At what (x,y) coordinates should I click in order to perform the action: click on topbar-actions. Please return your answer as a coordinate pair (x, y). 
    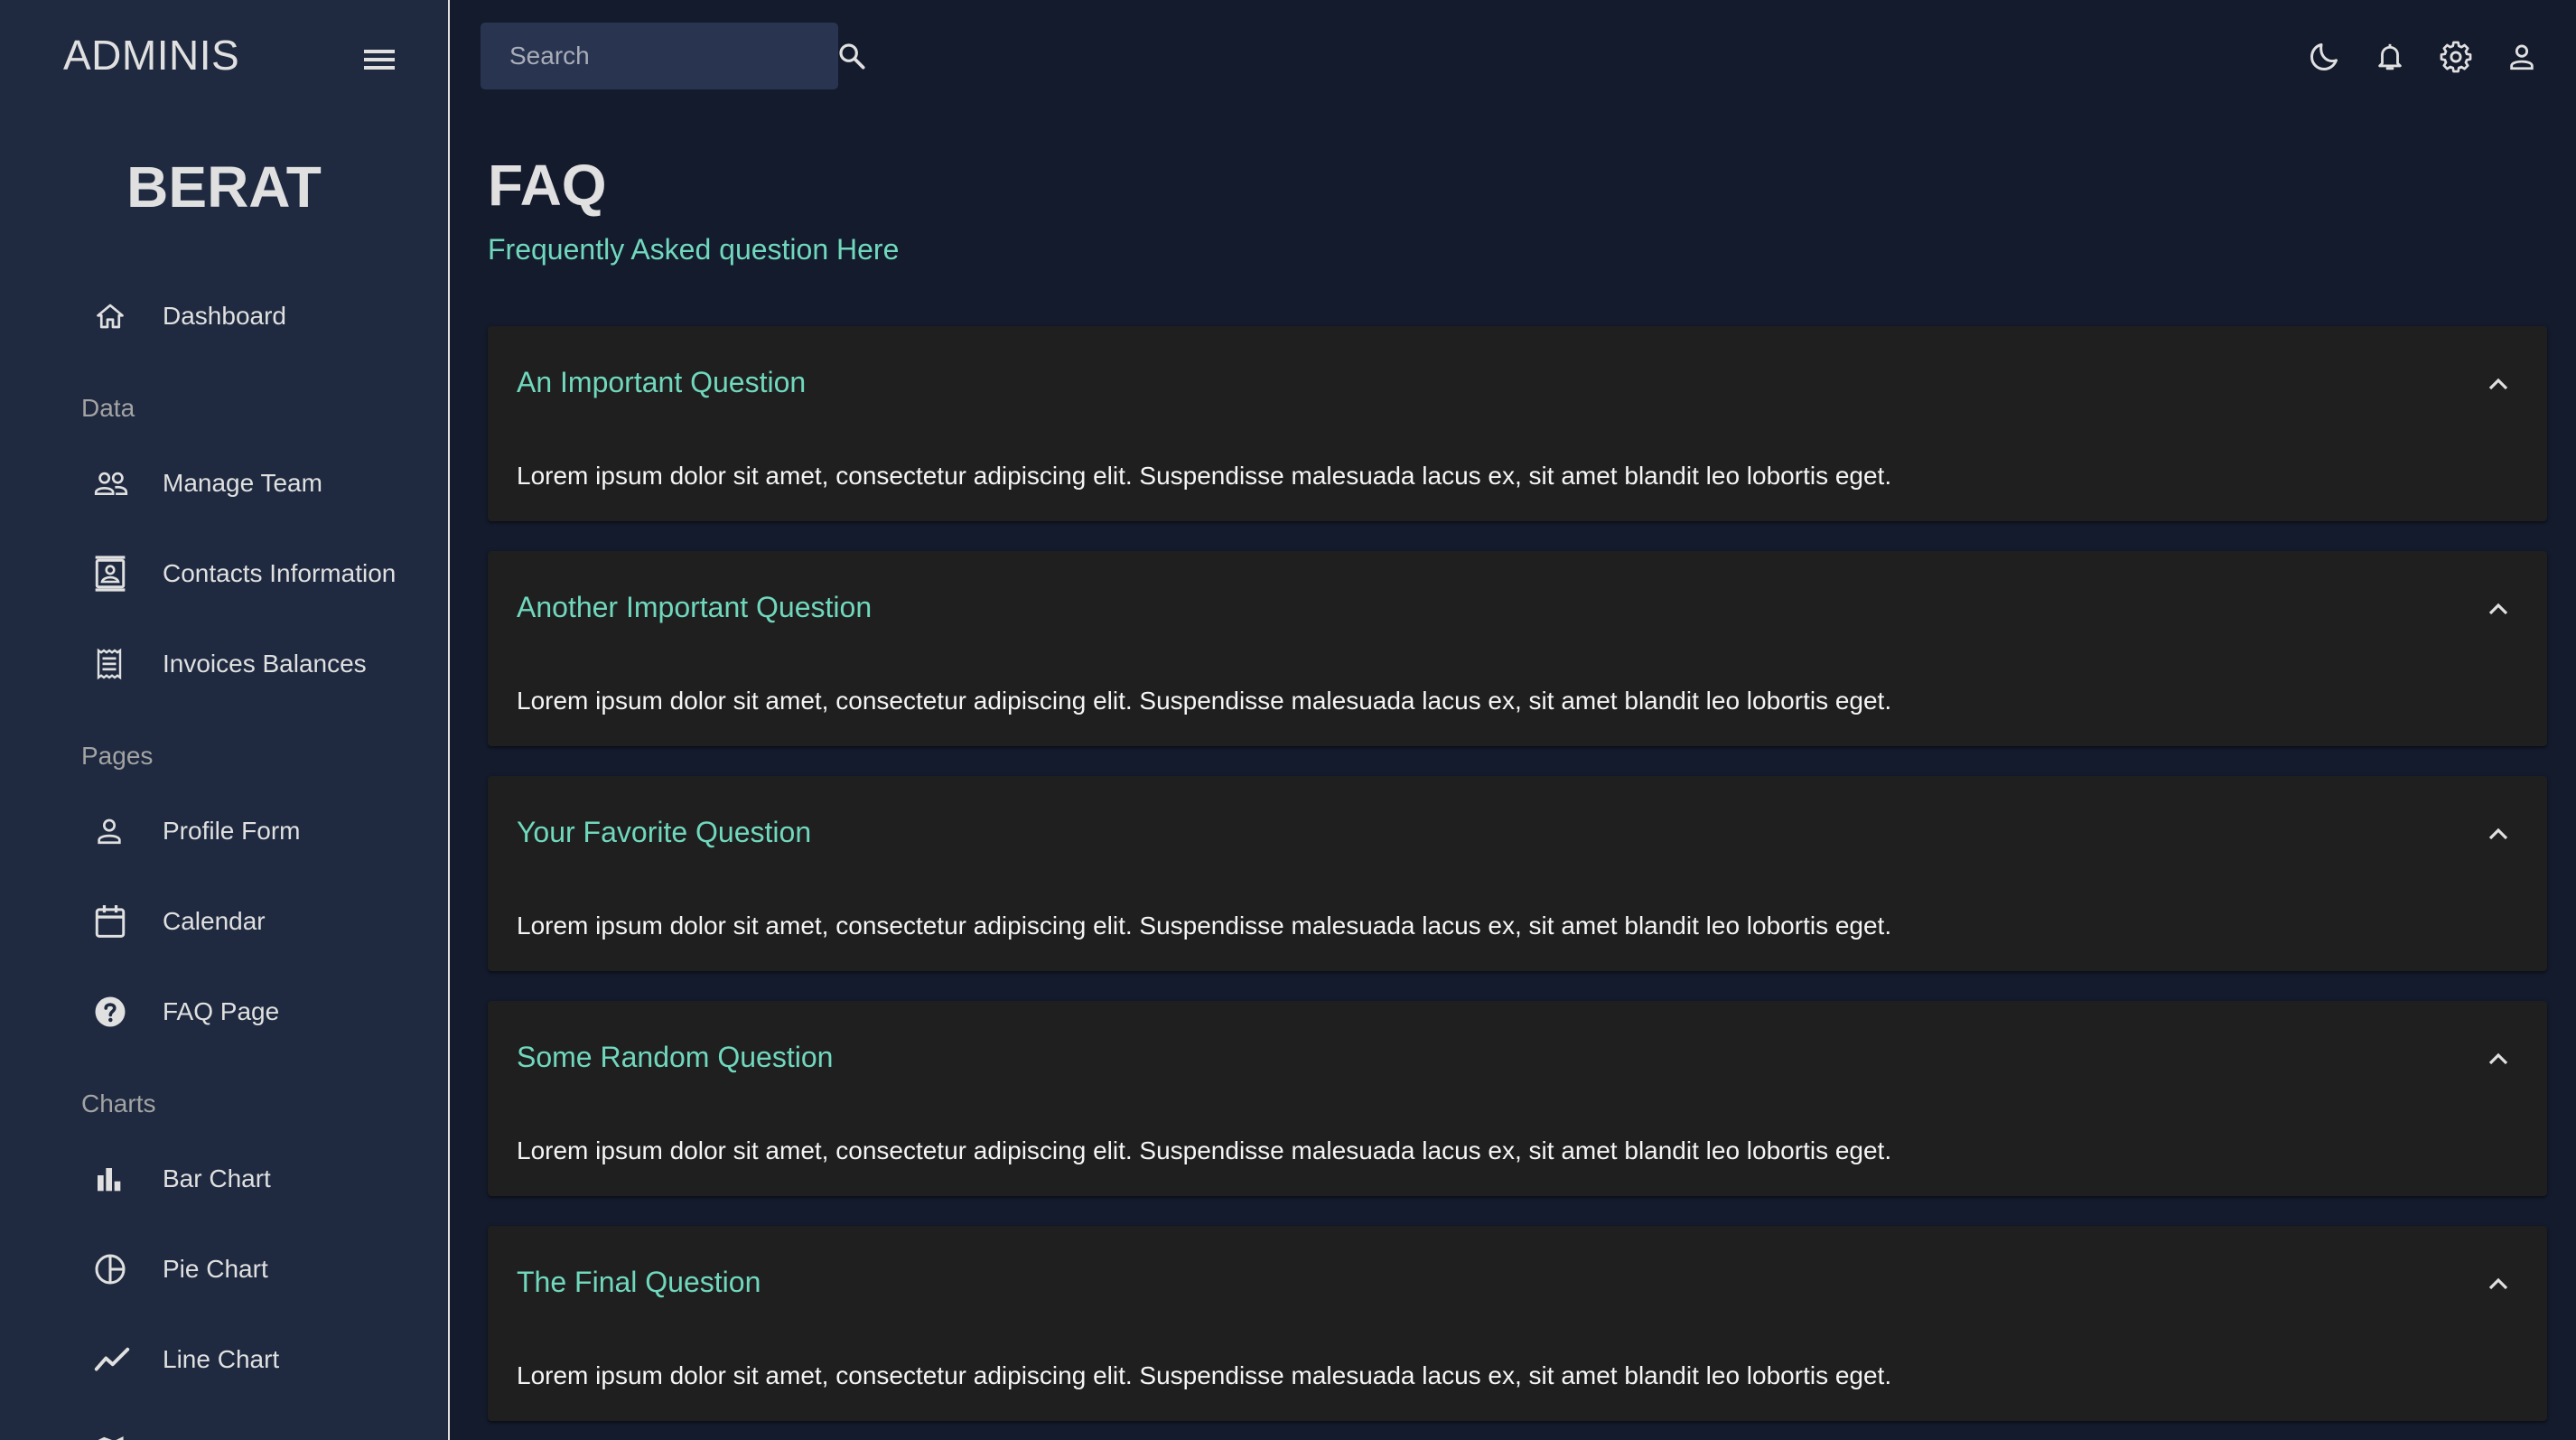
    Looking at the image, I should click on (2422, 56).